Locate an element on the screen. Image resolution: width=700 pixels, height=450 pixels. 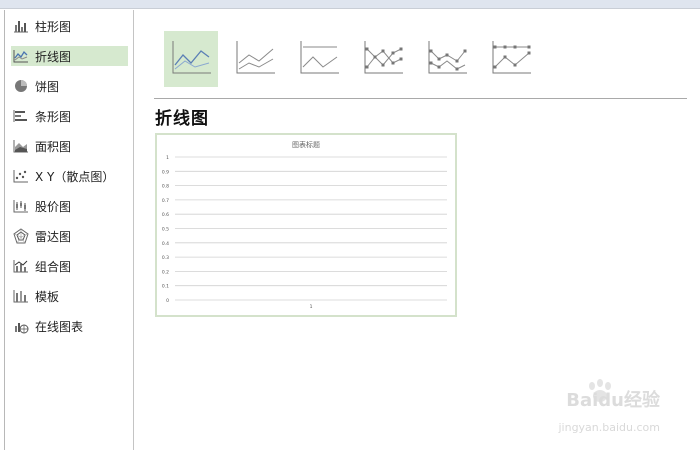
y-tick-label: 0.1 is located at coordinates (165, 287).